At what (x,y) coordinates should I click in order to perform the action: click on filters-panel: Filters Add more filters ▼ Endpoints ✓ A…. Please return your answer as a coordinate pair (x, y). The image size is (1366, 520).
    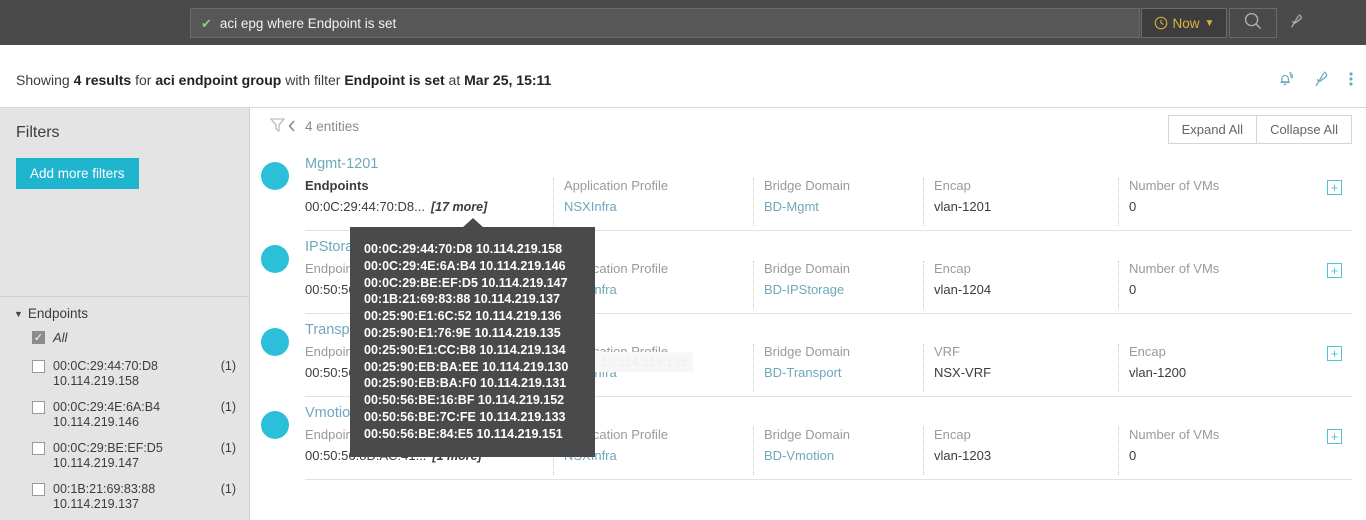
    Looking at the image, I should click on (125, 314).